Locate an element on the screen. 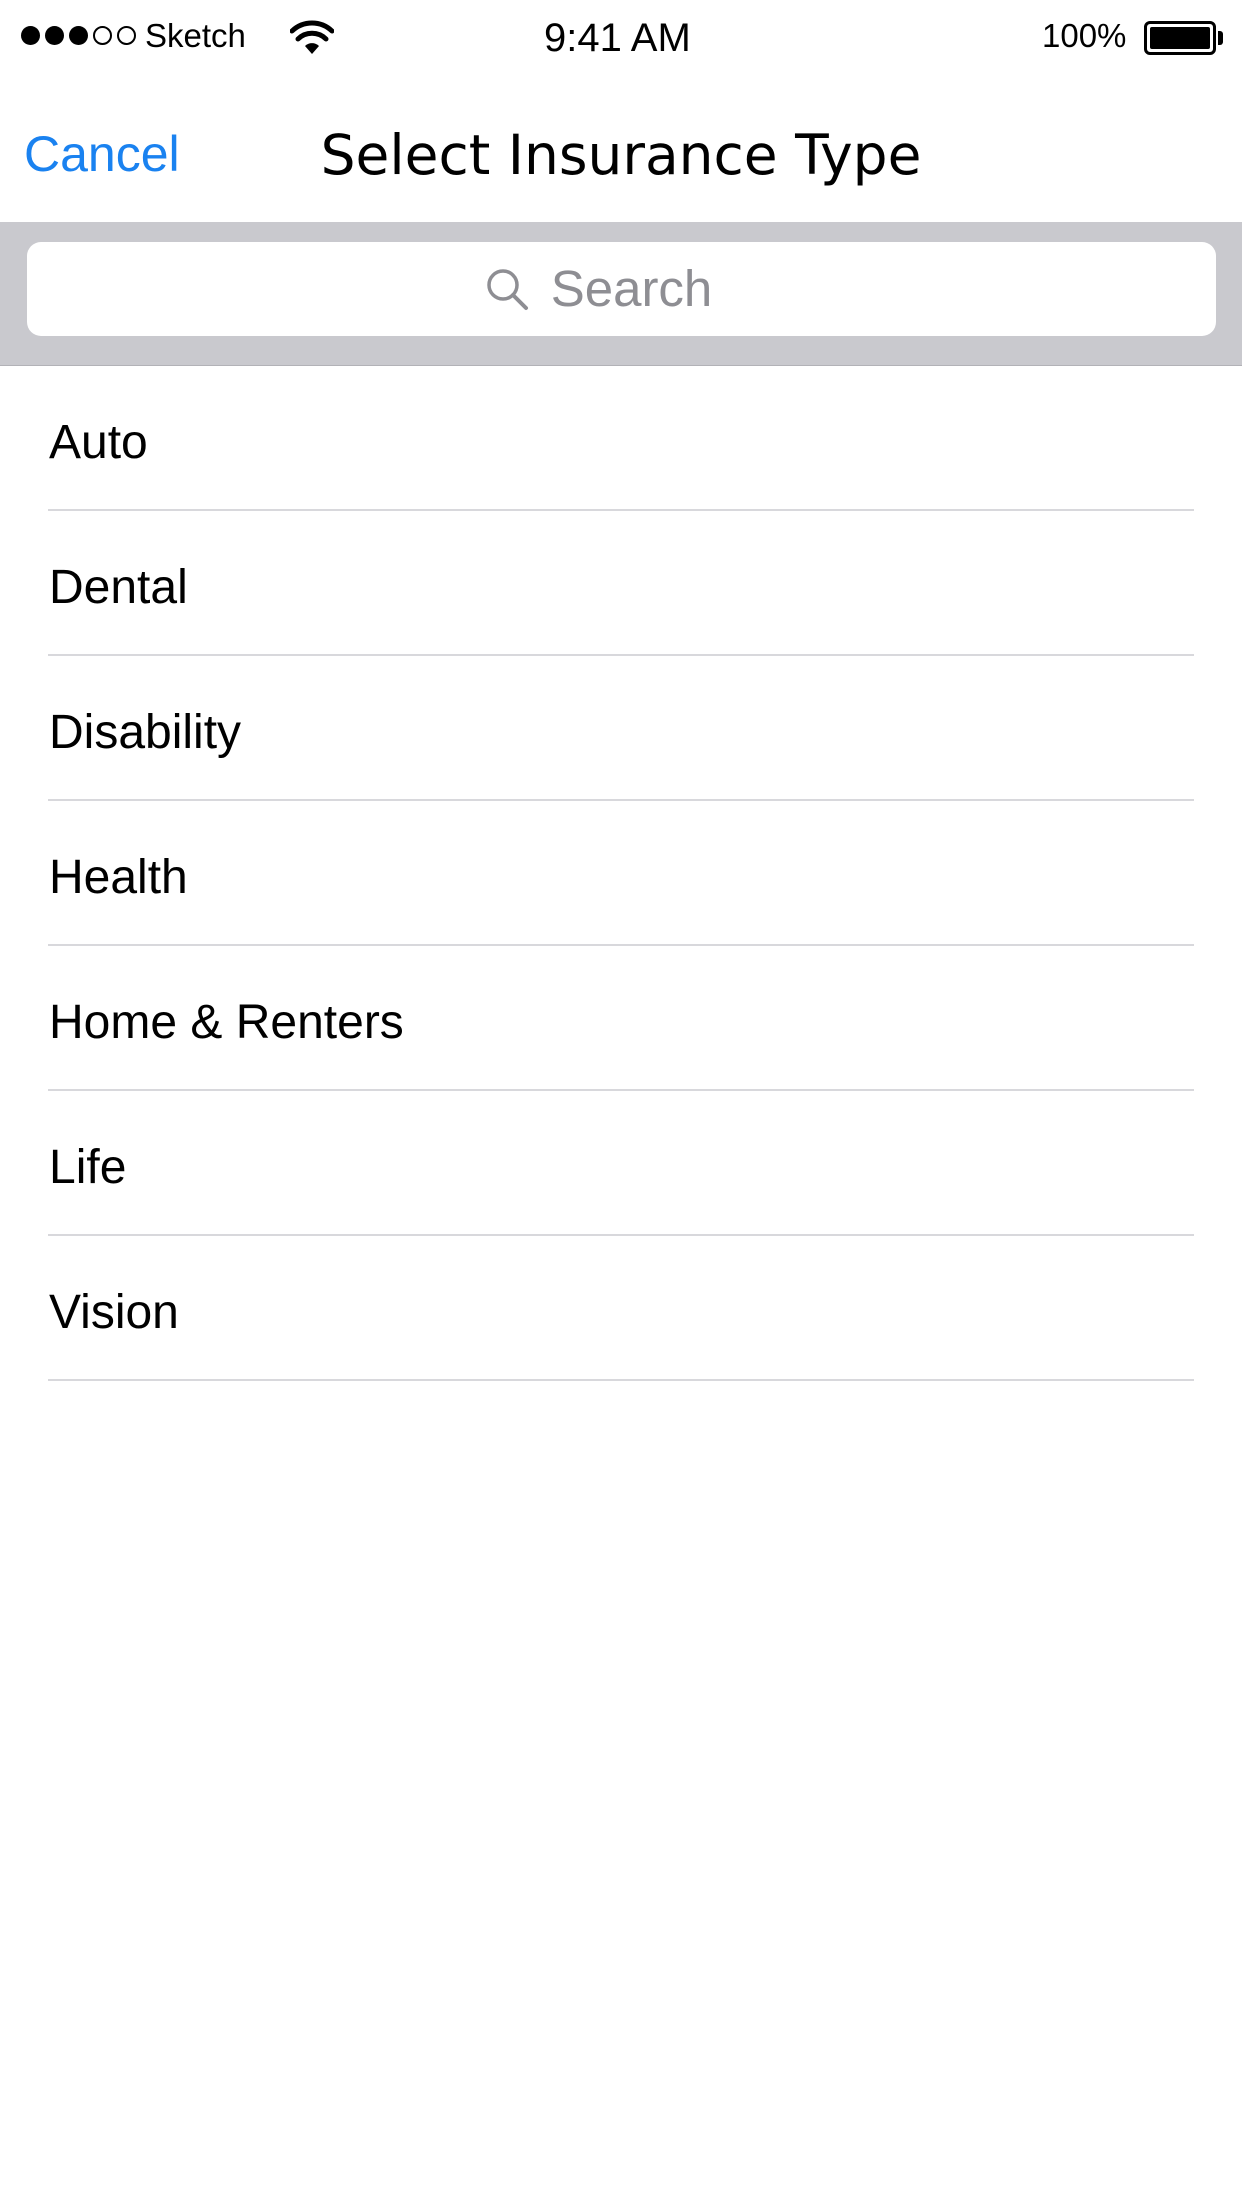  battery-icon is located at coordinates (1180, 38).